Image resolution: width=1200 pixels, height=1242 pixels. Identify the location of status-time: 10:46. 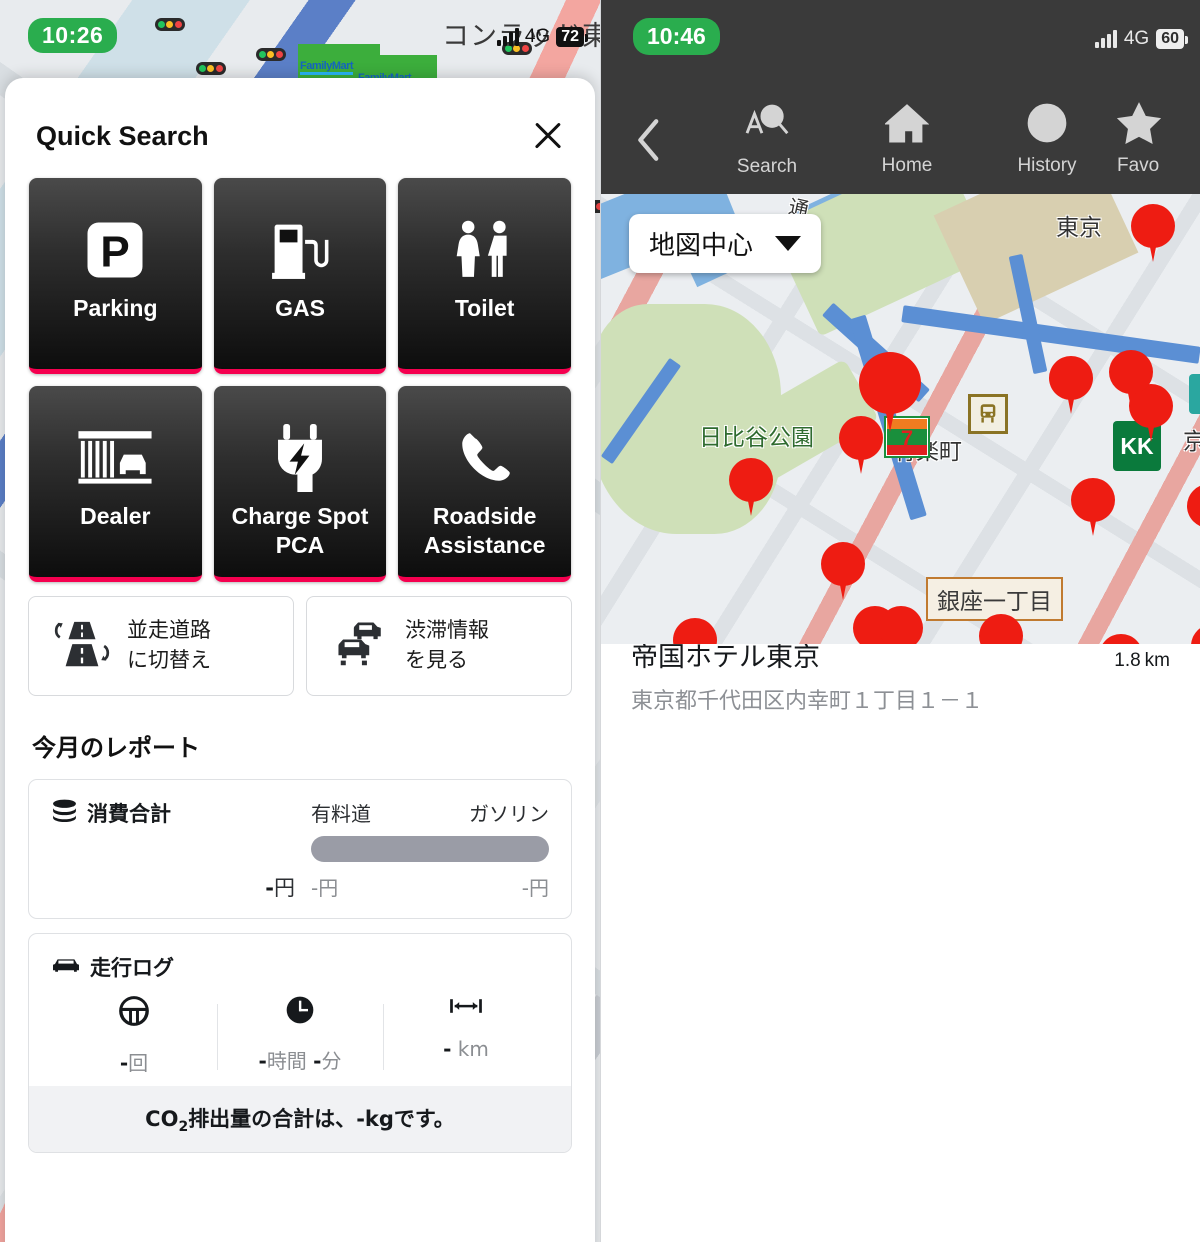
(676, 36).